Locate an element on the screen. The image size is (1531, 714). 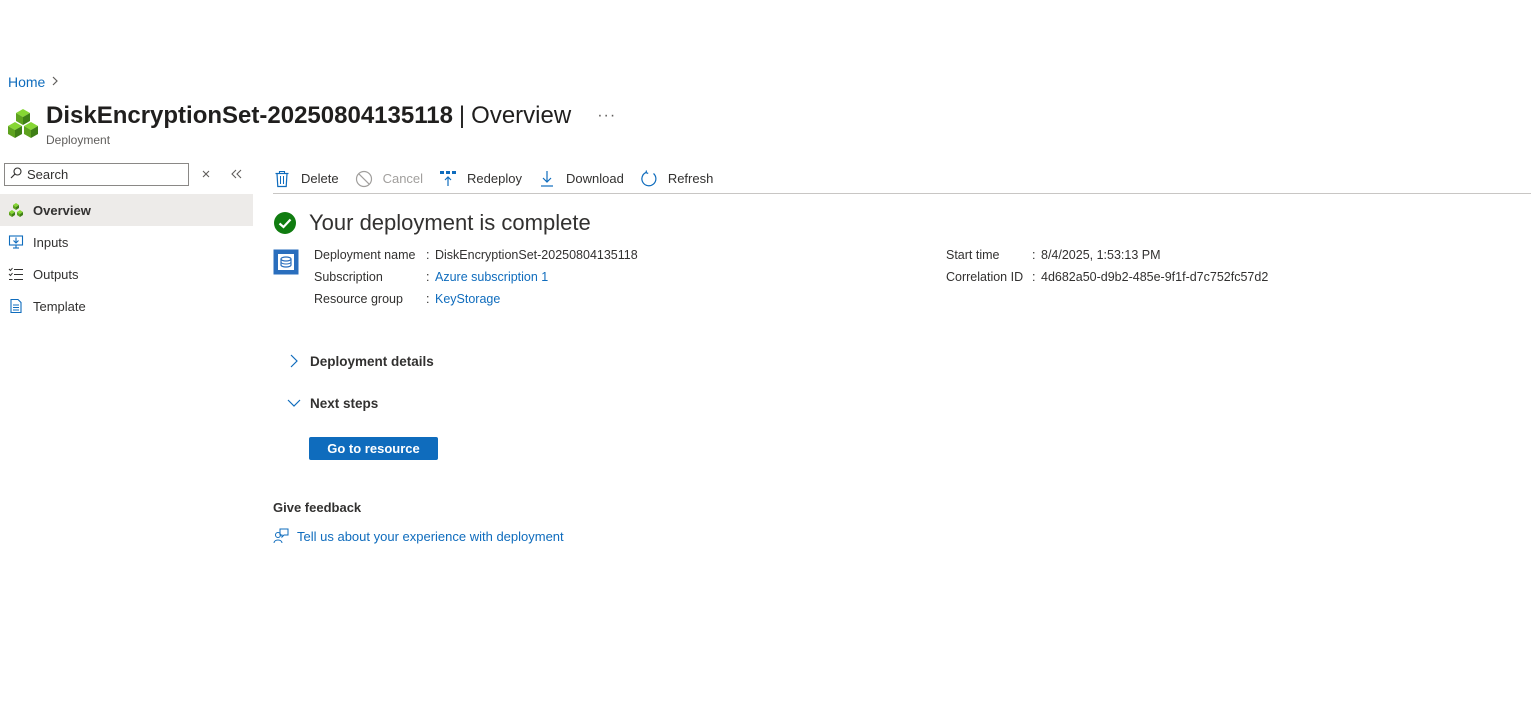
sidebar-item-label: Template is located at coordinates (59, 306).